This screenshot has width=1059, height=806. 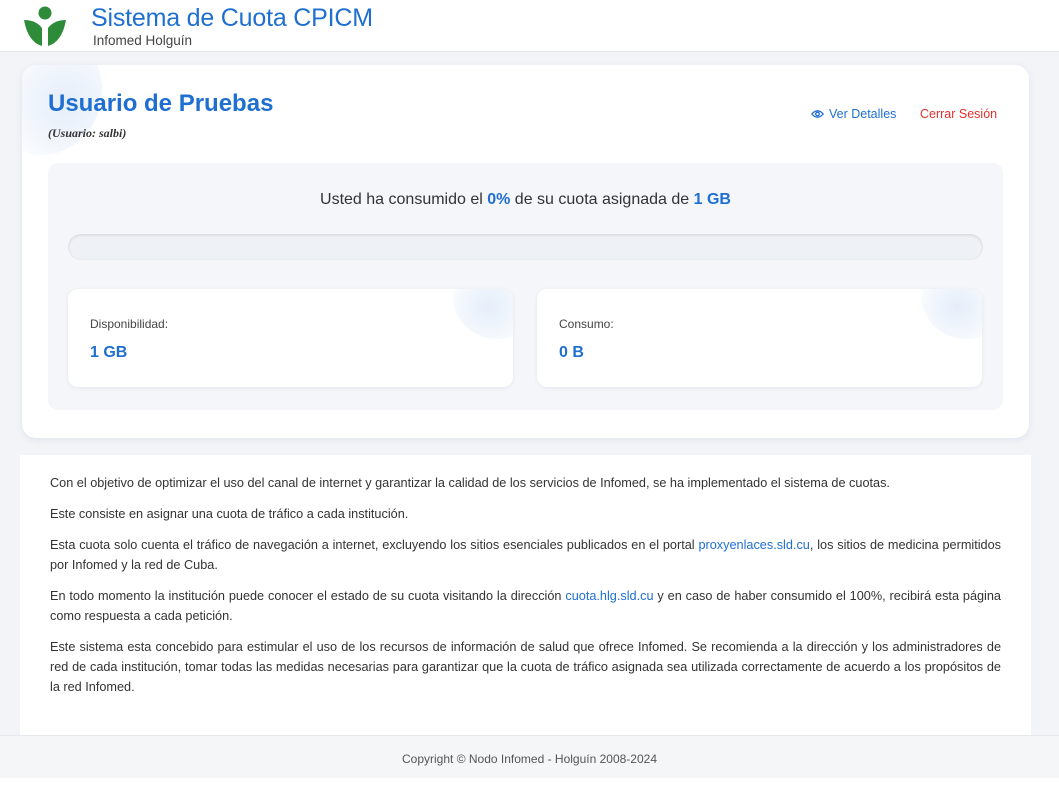 I want to click on infomed-logo-icon, so click(x=45, y=26).